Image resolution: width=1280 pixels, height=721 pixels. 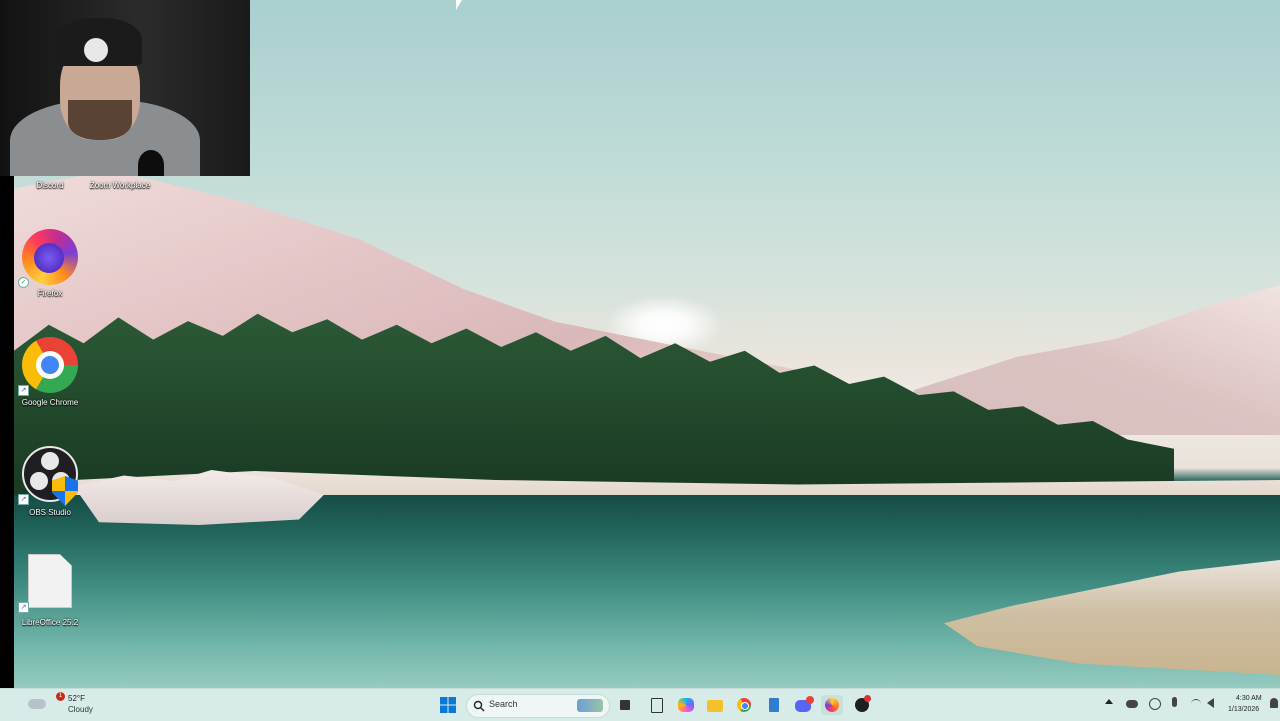 What do you see at coordinates (50, 402) in the screenshot?
I see `icon-label-chrome: Google Chrome` at bounding box center [50, 402].